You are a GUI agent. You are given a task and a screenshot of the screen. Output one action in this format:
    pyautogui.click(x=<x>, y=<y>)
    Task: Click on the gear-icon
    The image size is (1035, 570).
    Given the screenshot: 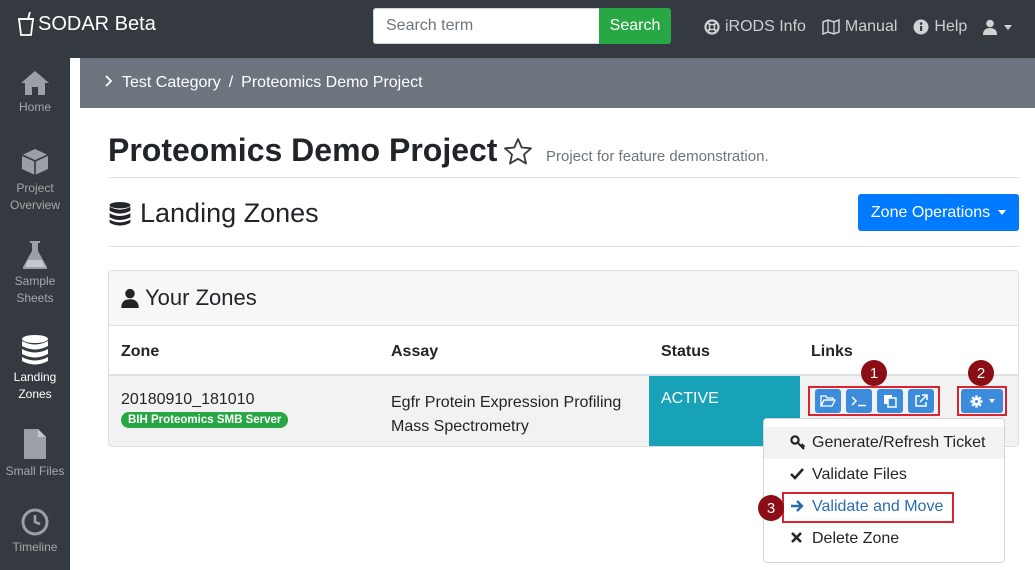 What is the action you would take?
    pyautogui.click(x=976, y=401)
    